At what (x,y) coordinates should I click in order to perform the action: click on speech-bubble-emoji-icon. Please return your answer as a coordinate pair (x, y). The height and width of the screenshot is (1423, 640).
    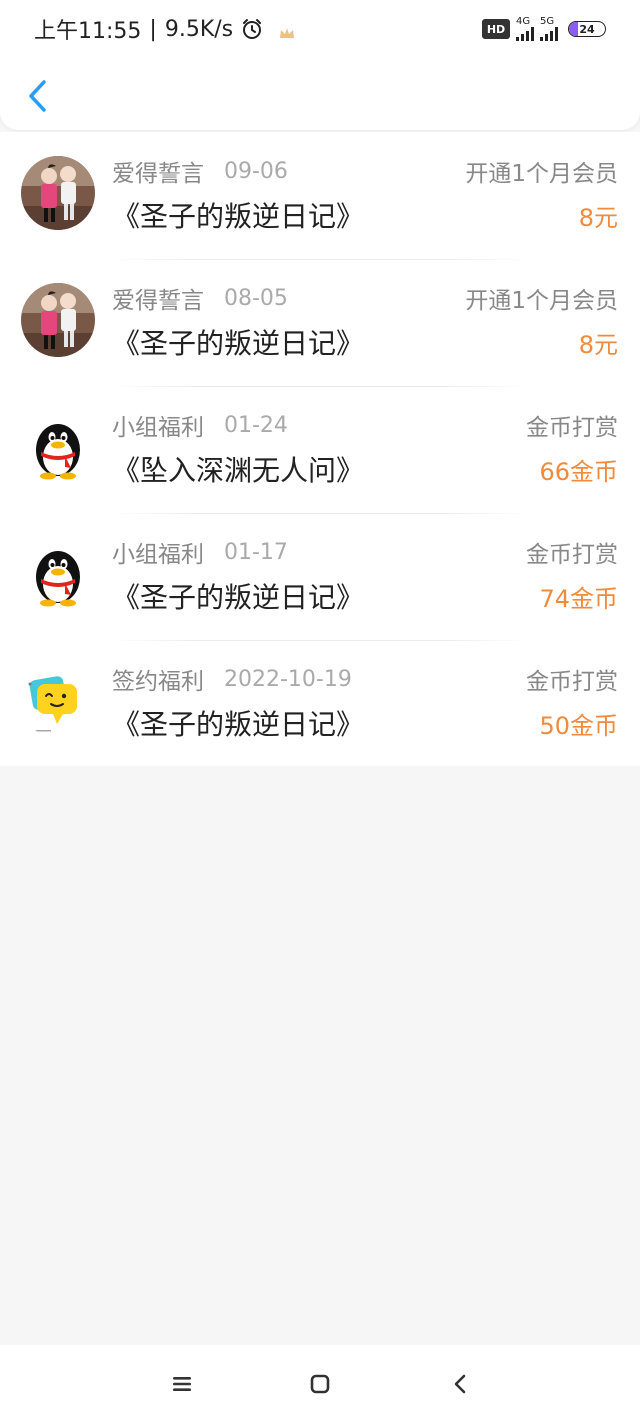
    Looking at the image, I should click on (58, 701).